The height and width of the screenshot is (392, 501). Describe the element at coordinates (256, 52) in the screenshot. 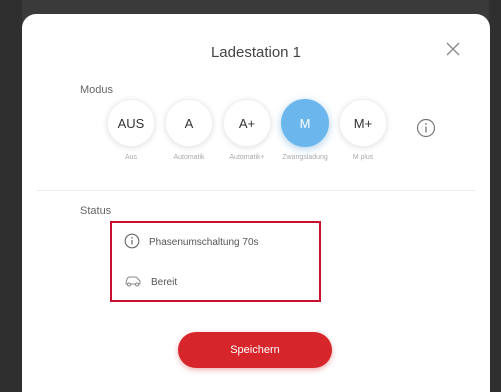

I see `modal-title: Ladestation 1` at that location.